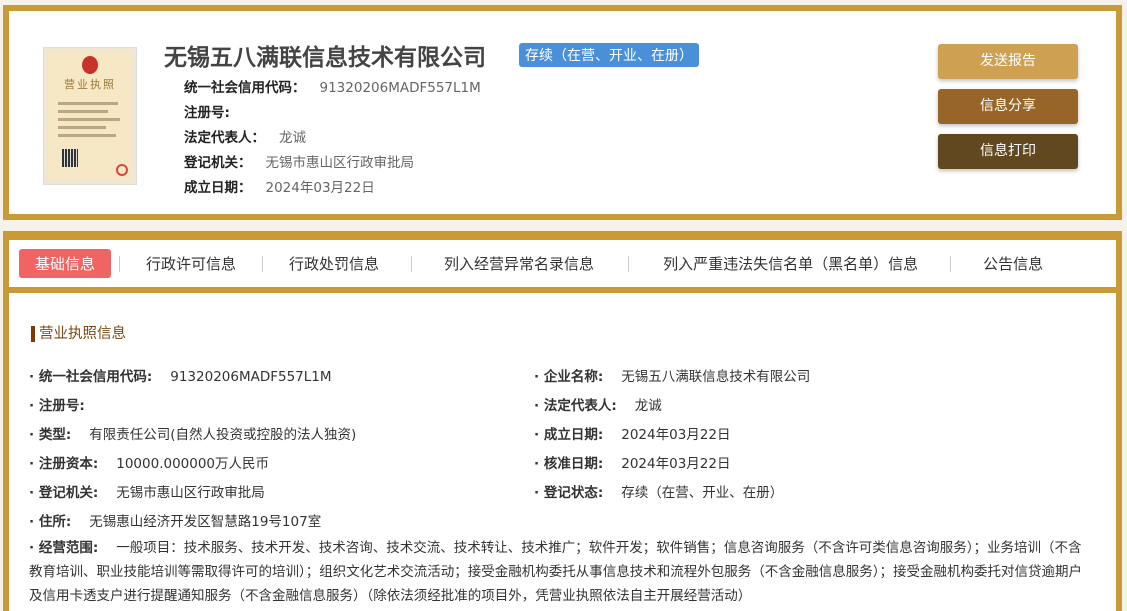  I want to click on field-type: 类型:有限责任公司(自然人投资或控股的法人独资), so click(192, 433).